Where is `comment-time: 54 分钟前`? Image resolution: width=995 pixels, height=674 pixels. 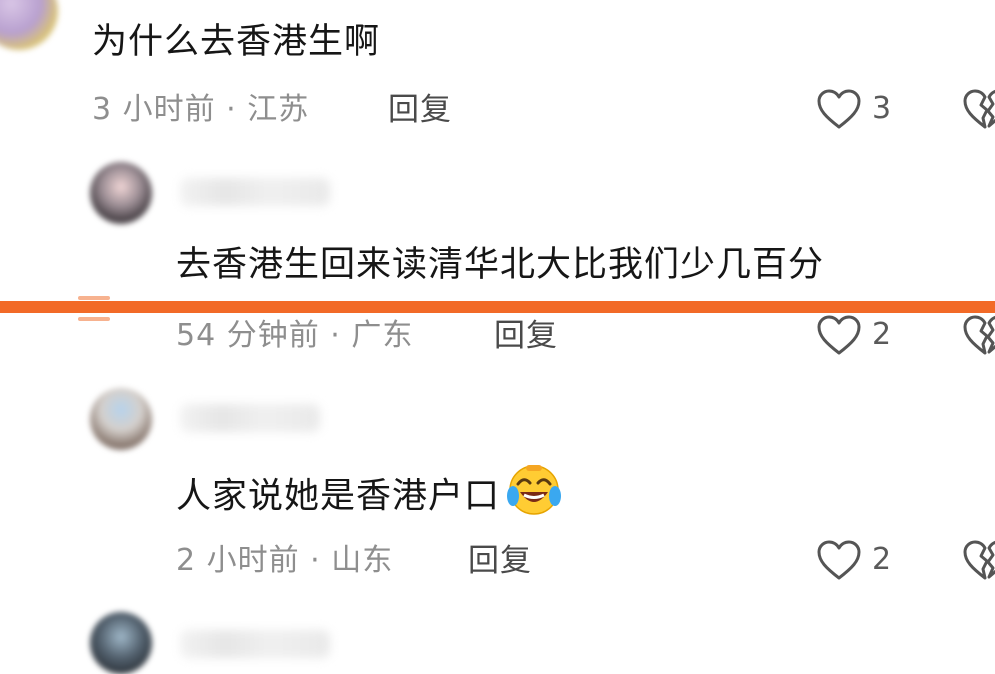 comment-time: 54 分钟前 is located at coordinates (248, 335).